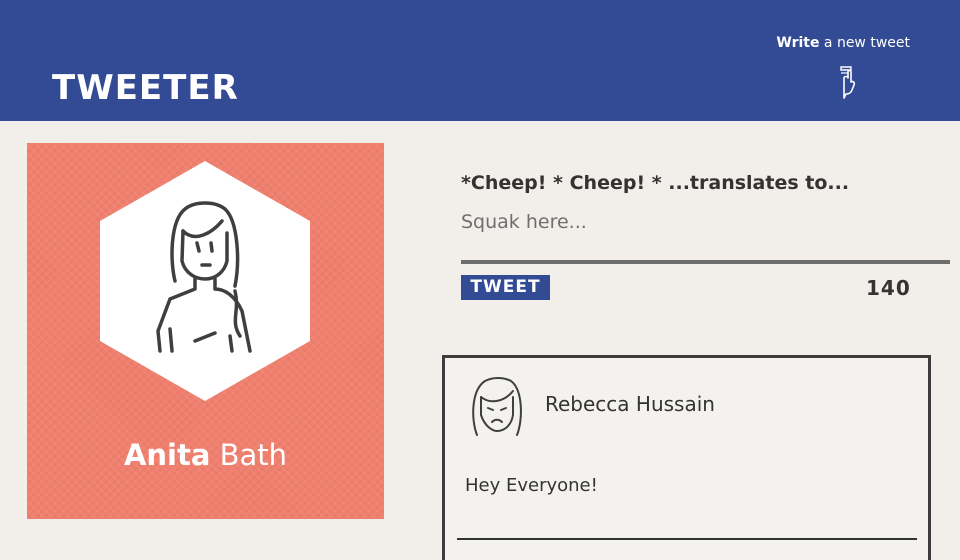  What do you see at coordinates (888, 288) in the screenshot?
I see `character-counter: 140` at bounding box center [888, 288].